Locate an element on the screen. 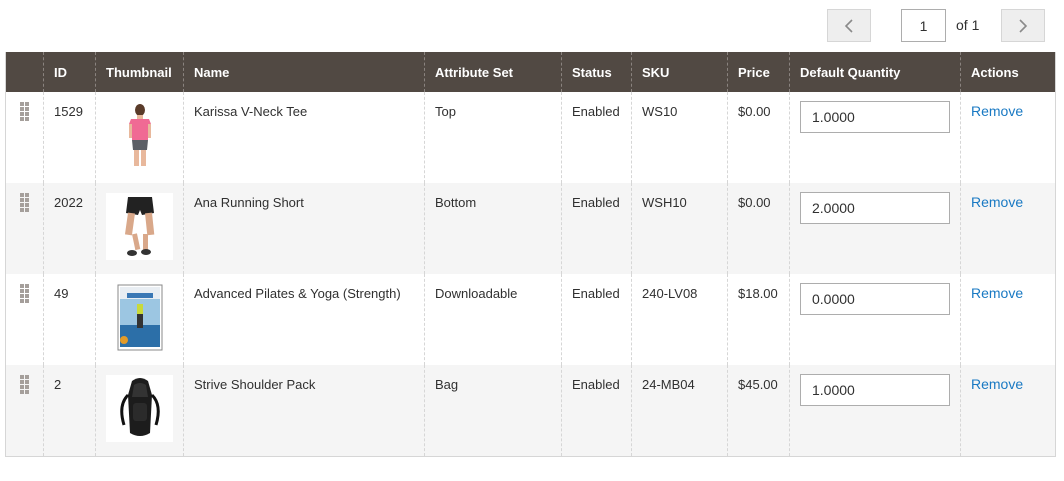  price-cell: $18.00 is located at coordinates (758, 319).